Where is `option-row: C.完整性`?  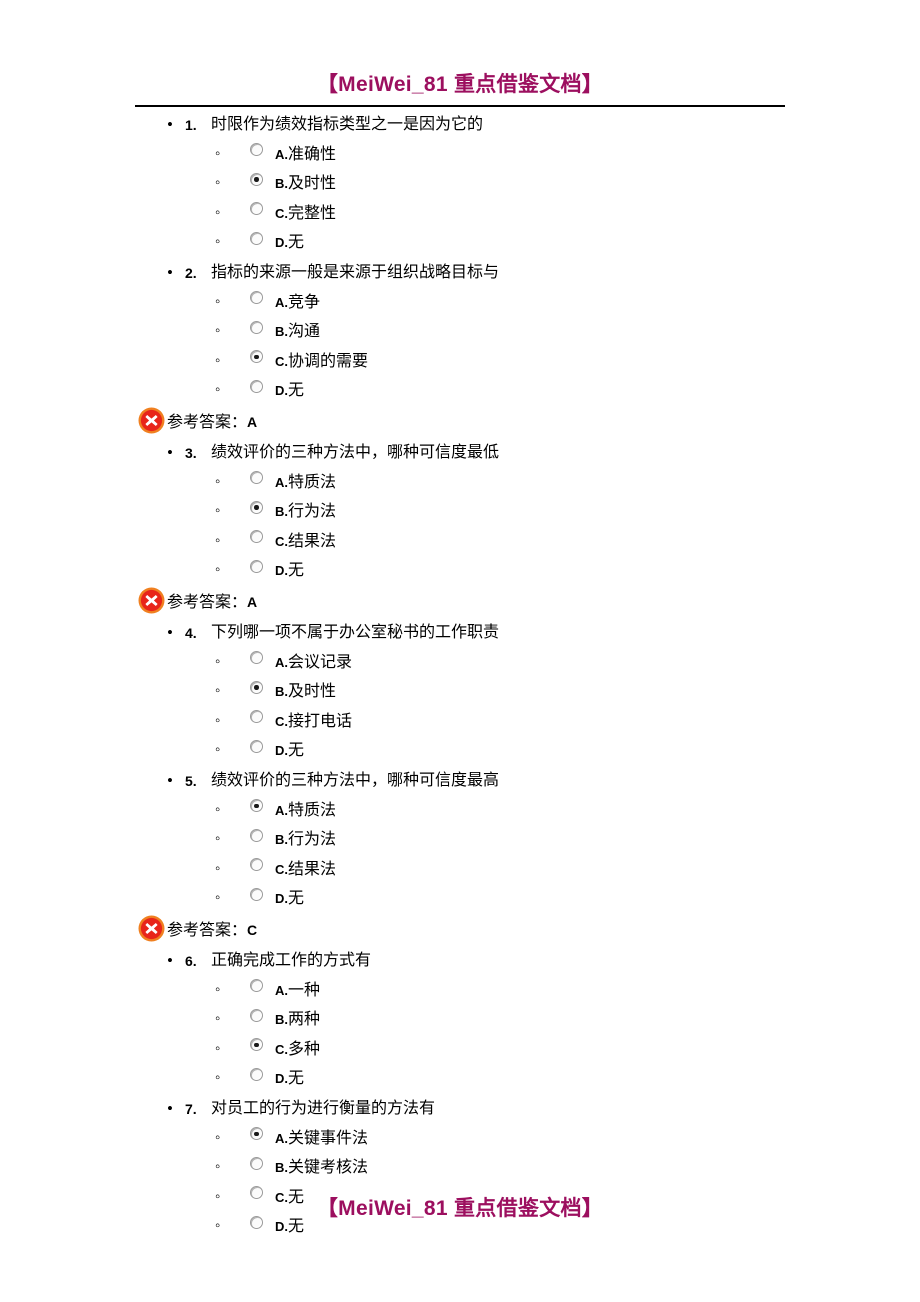 option-row: C.完整性 is located at coordinates (460, 214).